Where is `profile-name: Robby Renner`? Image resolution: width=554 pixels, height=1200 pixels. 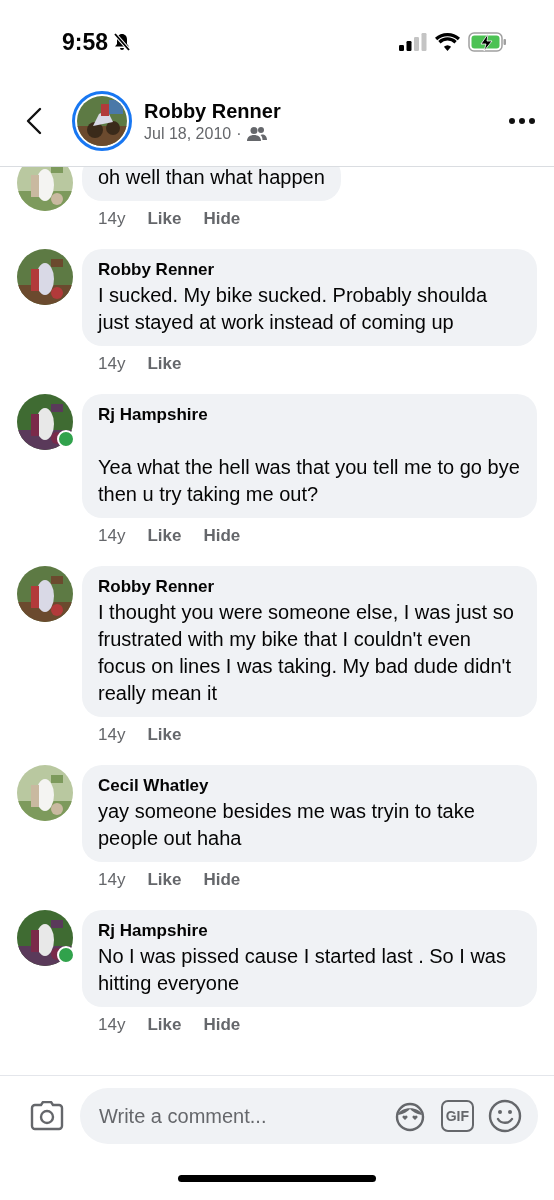 profile-name: Robby Renner is located at coordinates (324, 111).